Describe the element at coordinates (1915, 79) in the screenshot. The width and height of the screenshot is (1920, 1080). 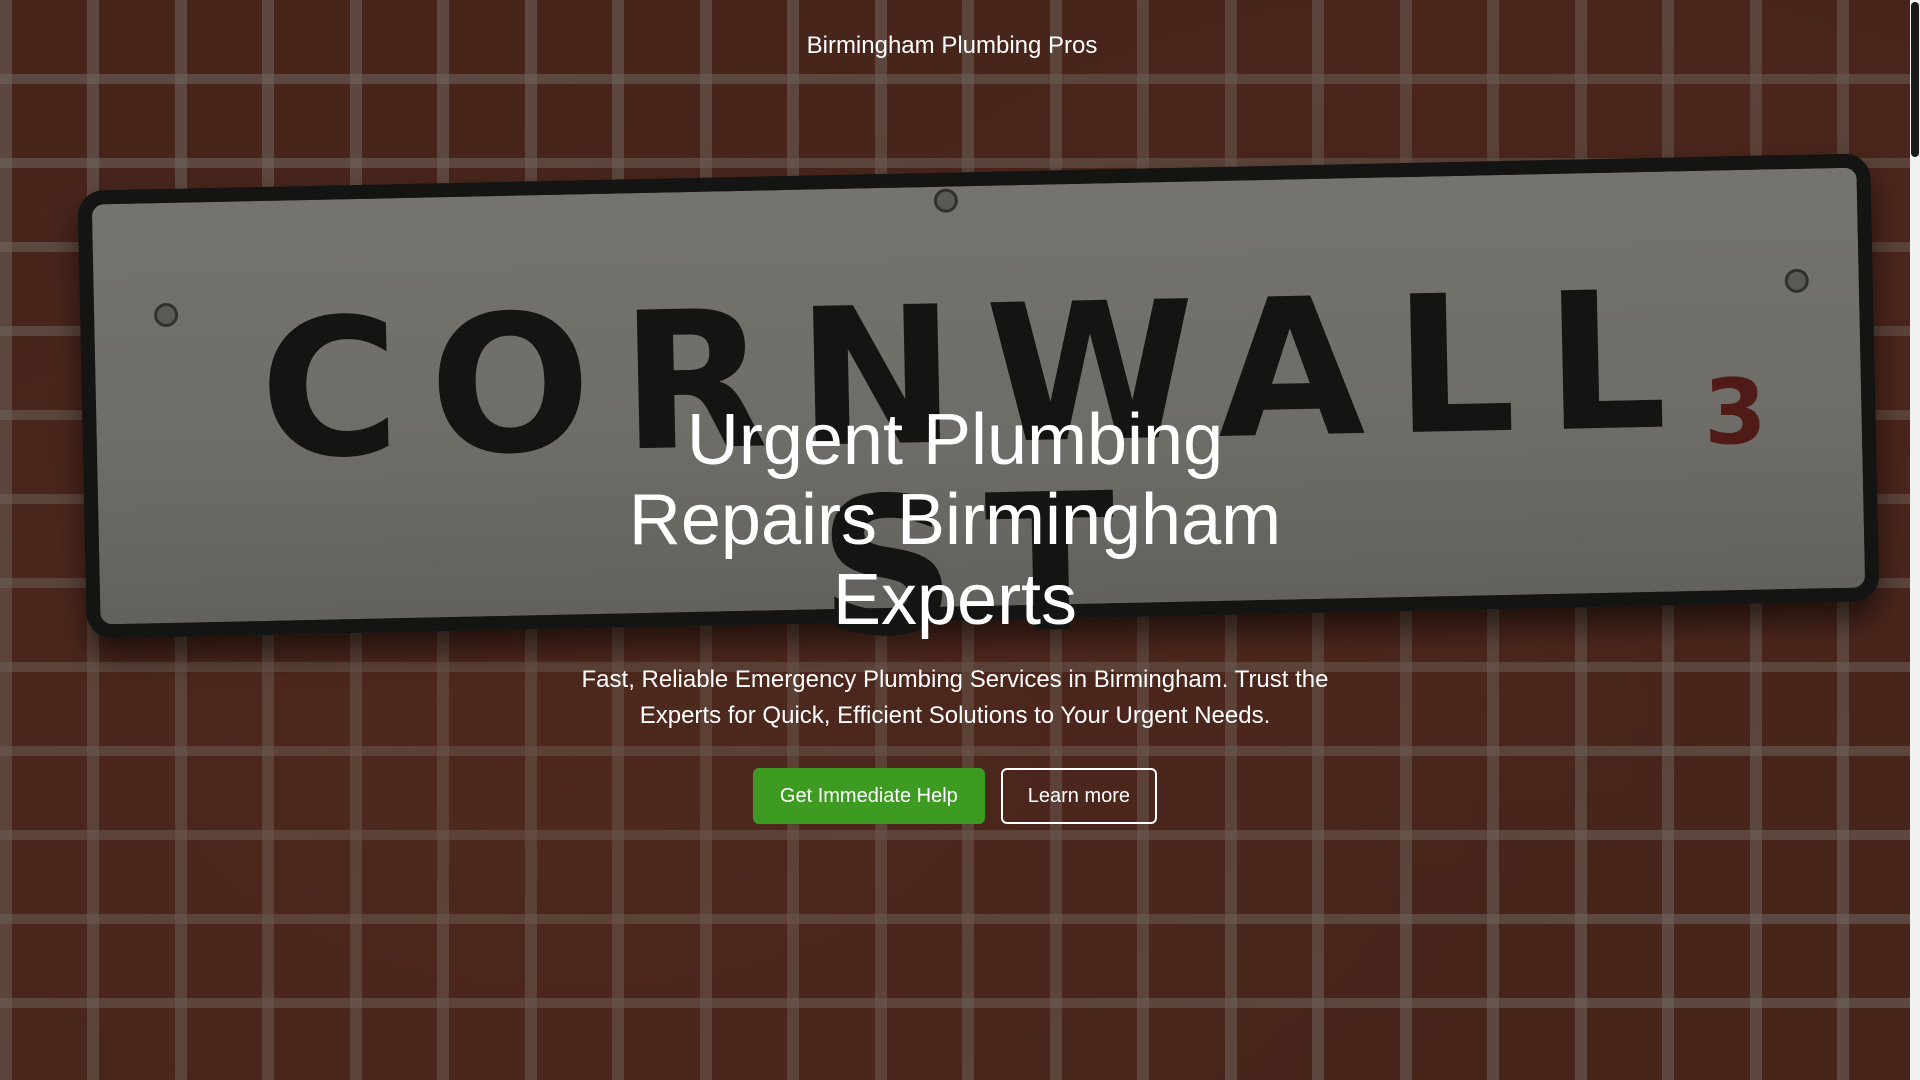
I see `scrollbar-thumb` at that location.